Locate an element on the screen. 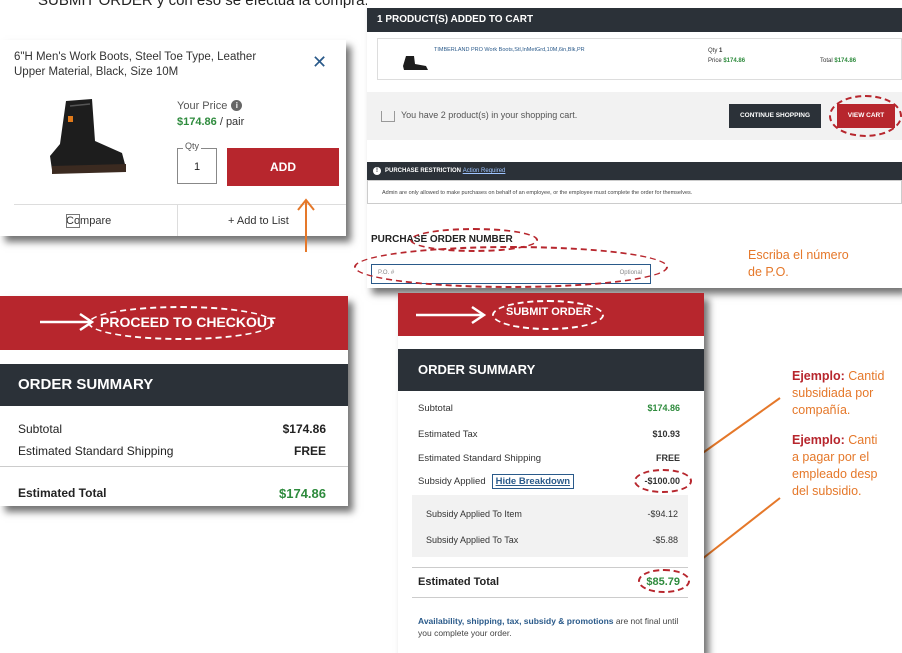 The image size is (902, 653). estimated-total-value: $174.86 is located at coordinates (302, 493).